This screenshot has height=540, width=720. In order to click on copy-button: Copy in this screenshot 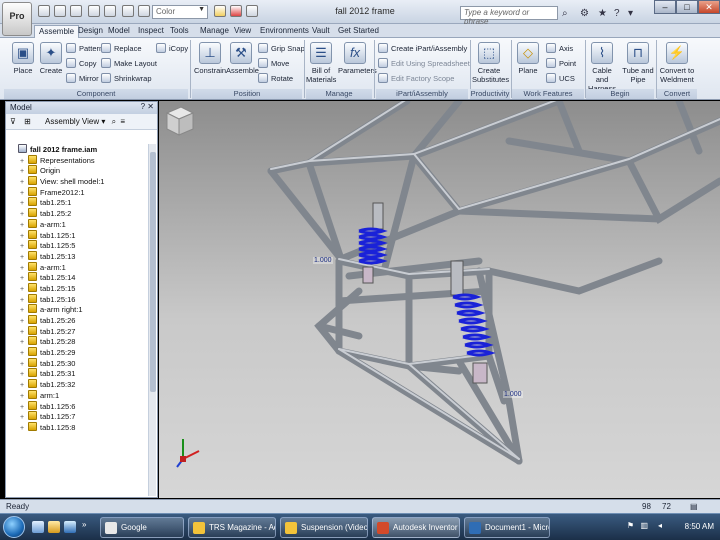, I will do `click(81, 63)`.